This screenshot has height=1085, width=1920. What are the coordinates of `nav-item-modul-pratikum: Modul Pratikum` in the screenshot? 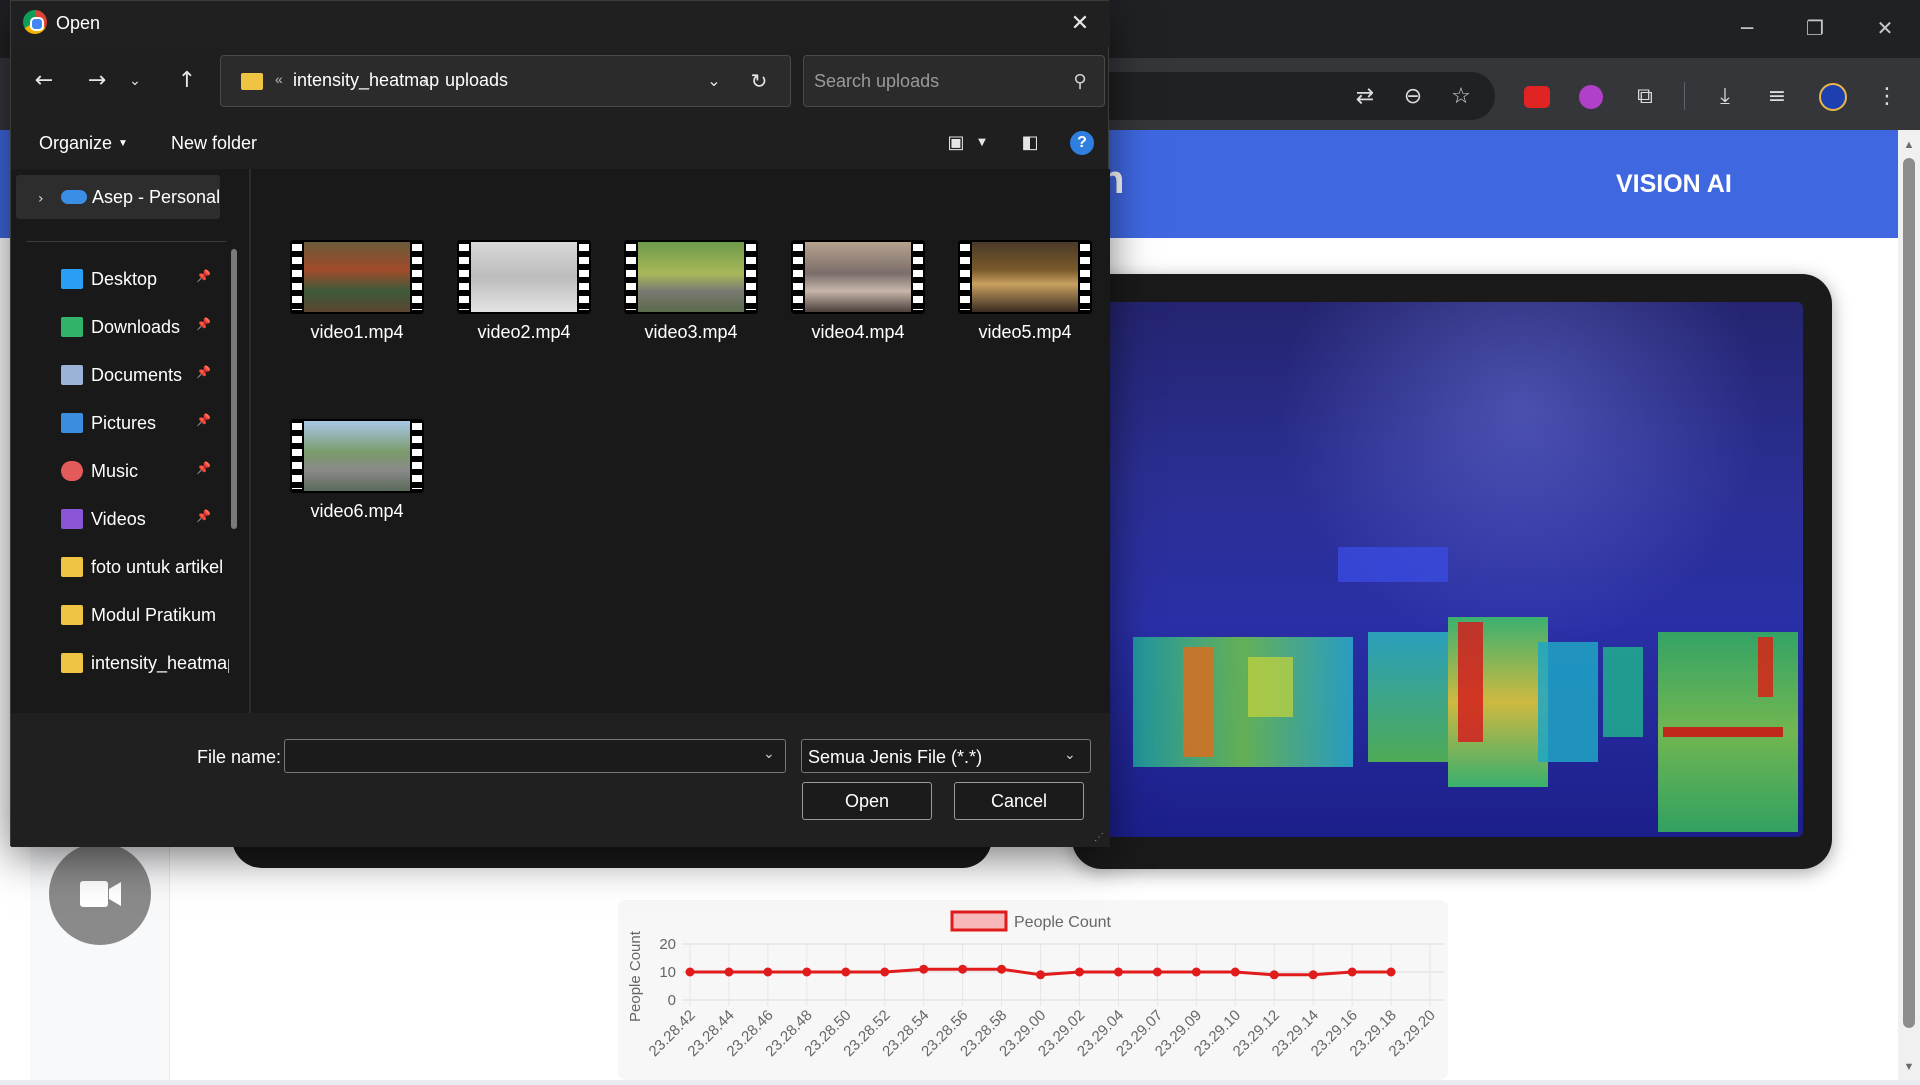 It's located at (121, 615).